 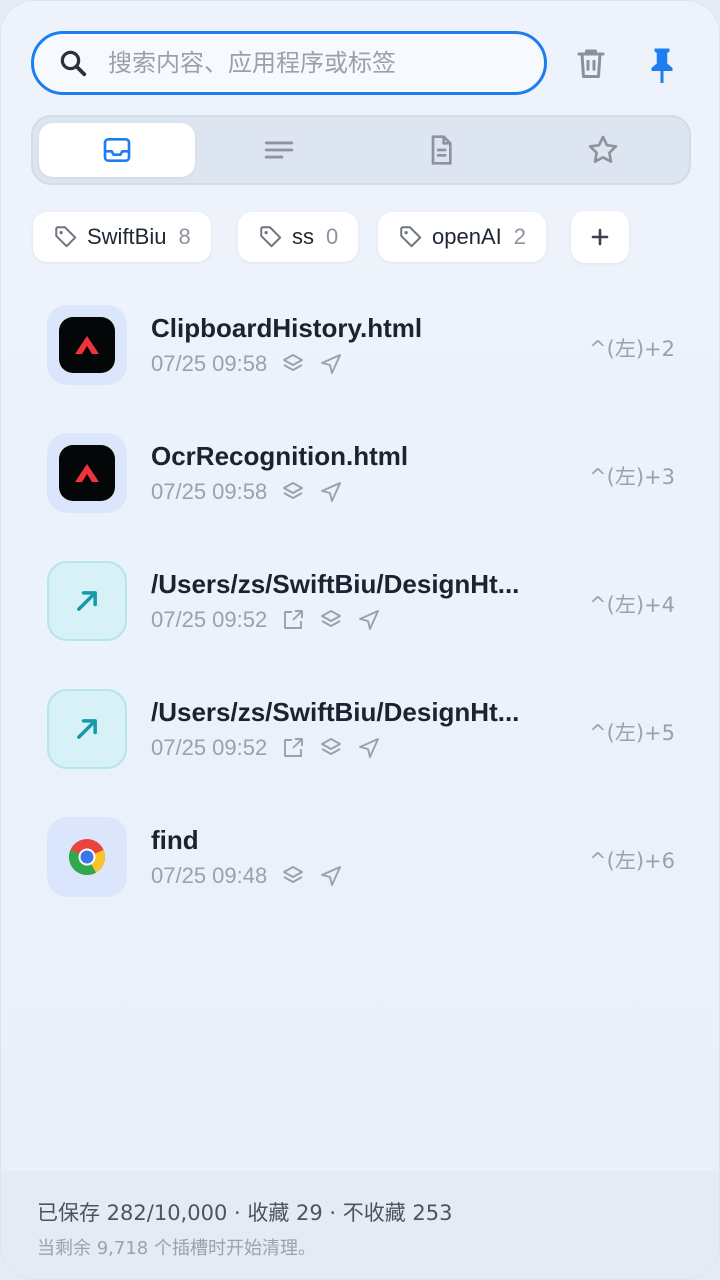 I want to click on tag-count: 8, so click(x=184, y=236).